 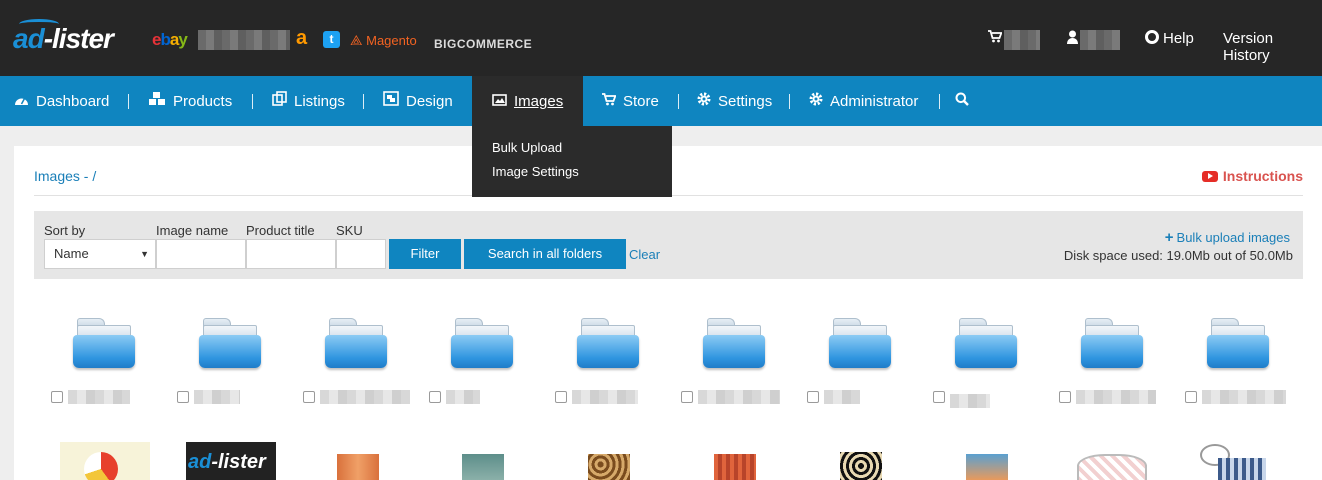 What do you see at coordinates (157, 101) in the screenshot?
I see `cubes-icon` at bounding box center [157, 101].